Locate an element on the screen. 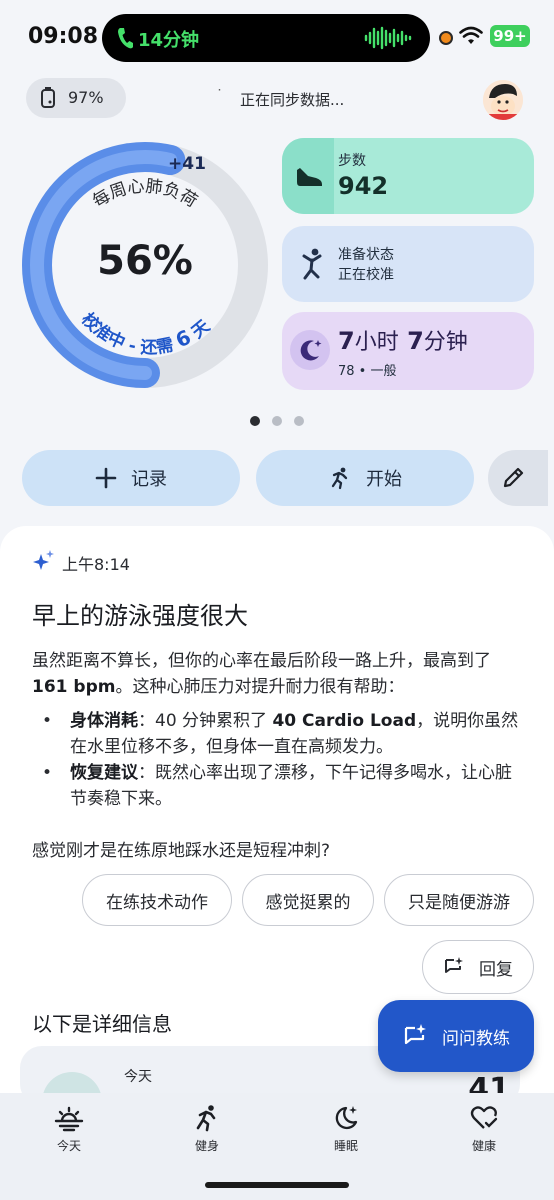  sleep-card: 7小时 7分钟 78 • 一般 is located at coordinates (408, 351).